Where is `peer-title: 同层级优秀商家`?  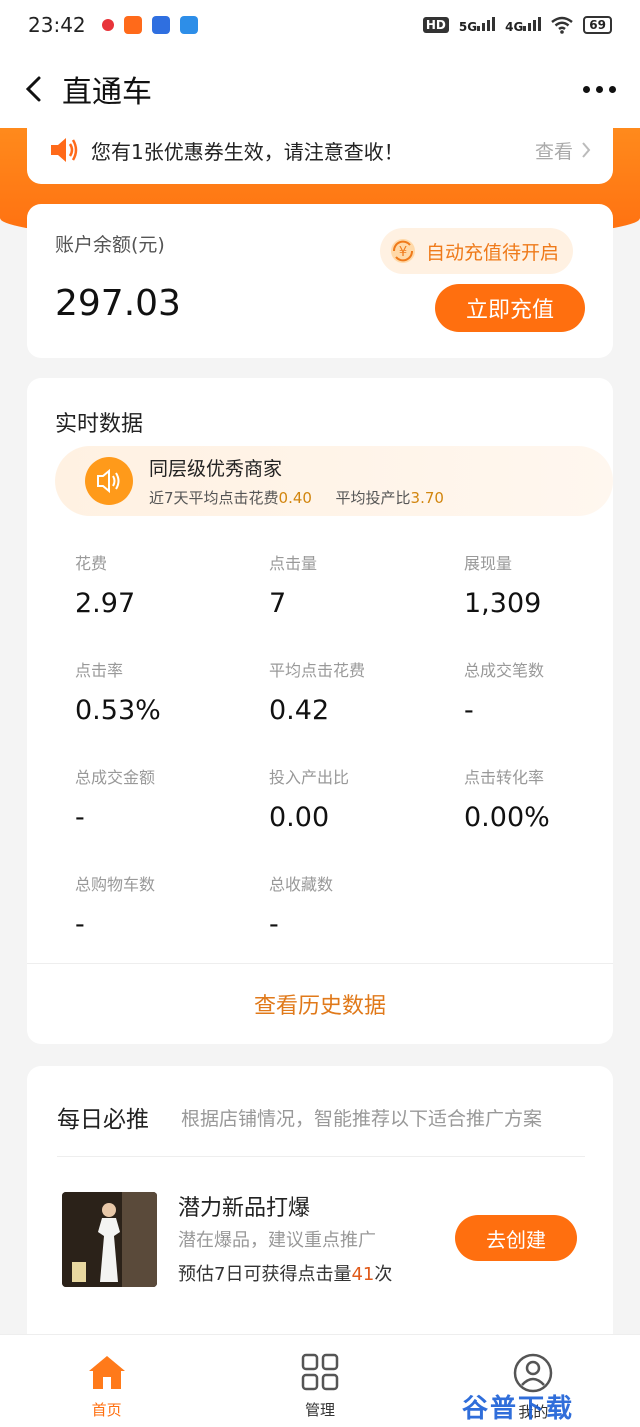
peer-title: 同层级优秀商家 is located at coordinates (216, 469).